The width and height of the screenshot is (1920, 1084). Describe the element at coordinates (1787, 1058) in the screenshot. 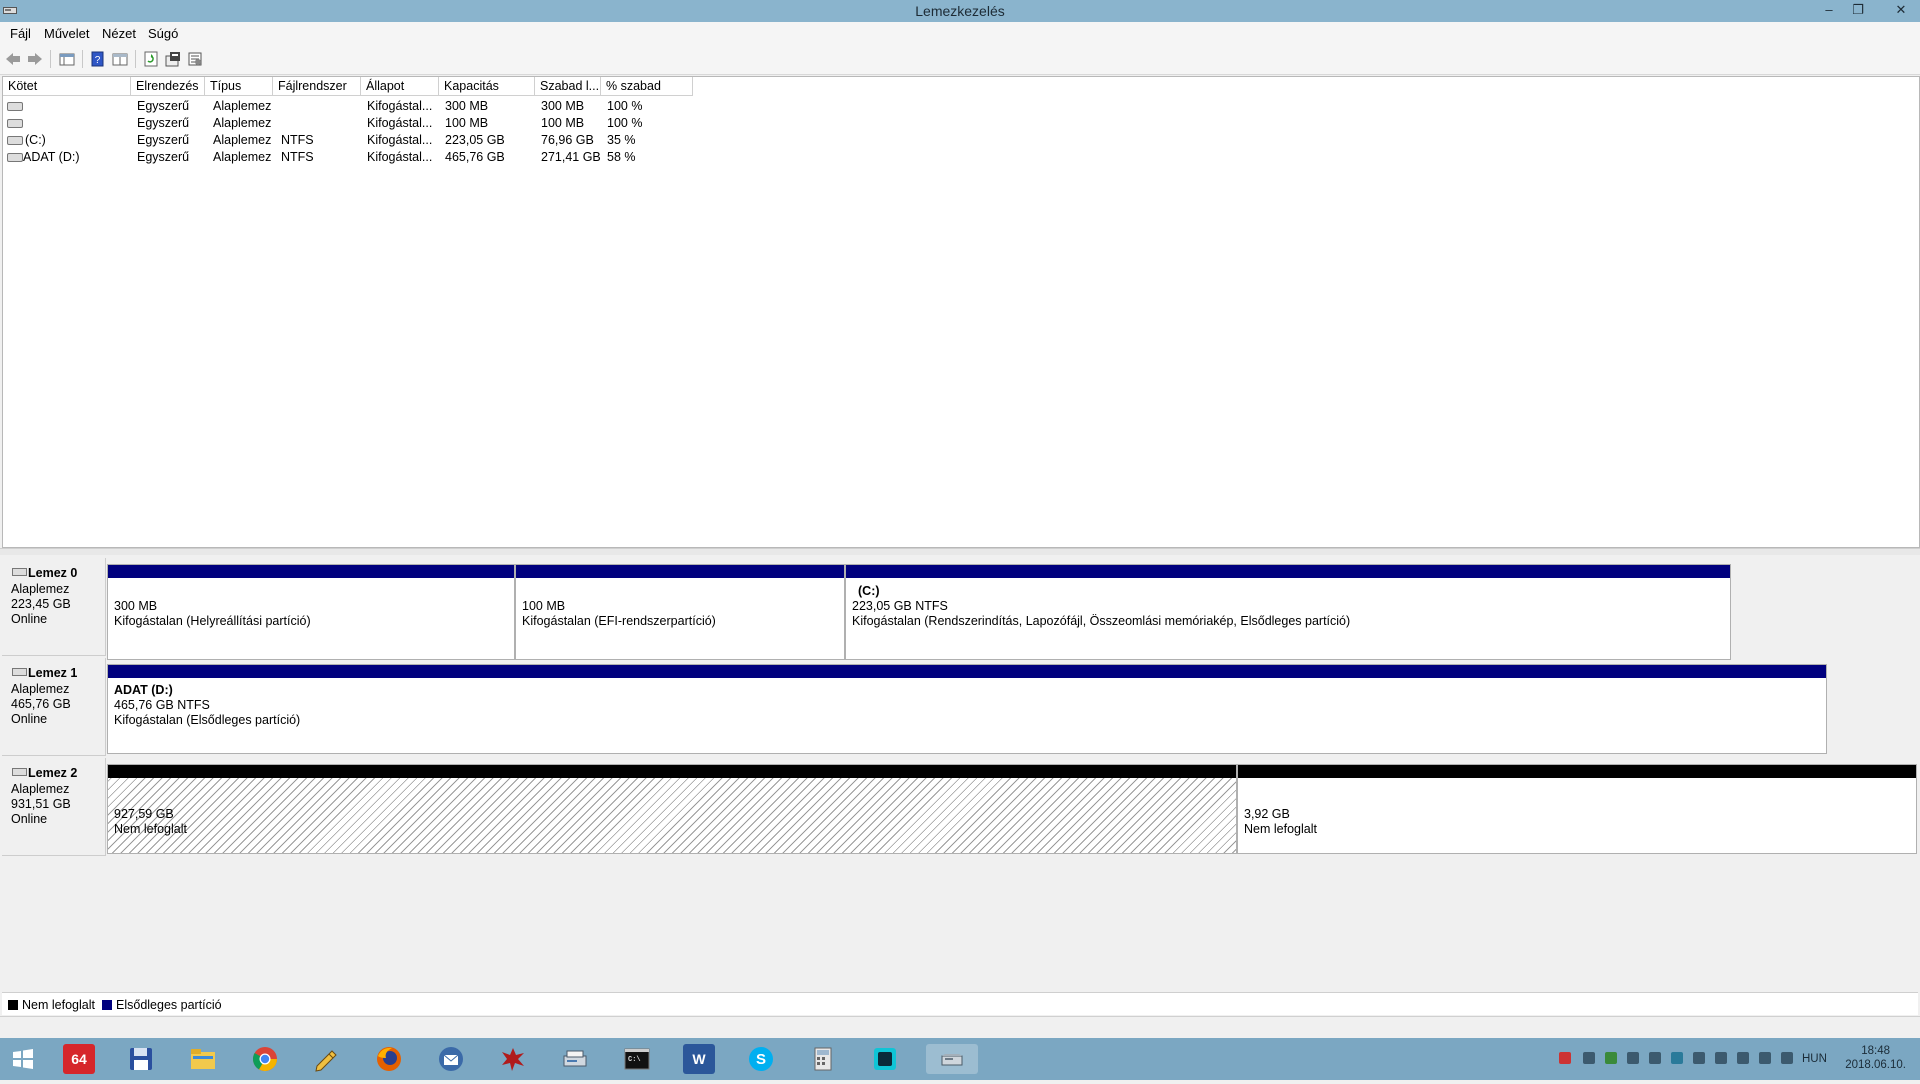

I see `tray-volume-icon` at that location.